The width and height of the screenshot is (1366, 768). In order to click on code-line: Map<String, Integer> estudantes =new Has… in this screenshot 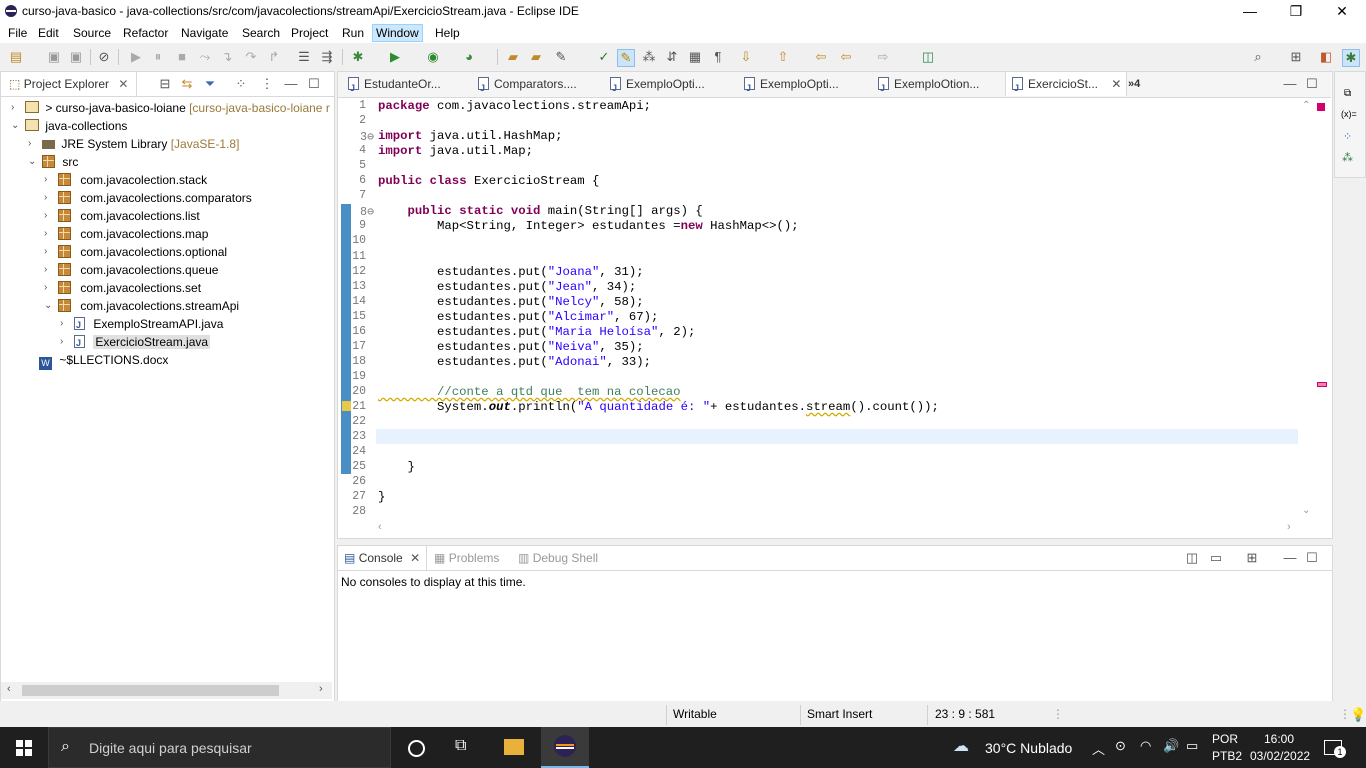, I will do `click(588, 226)`.